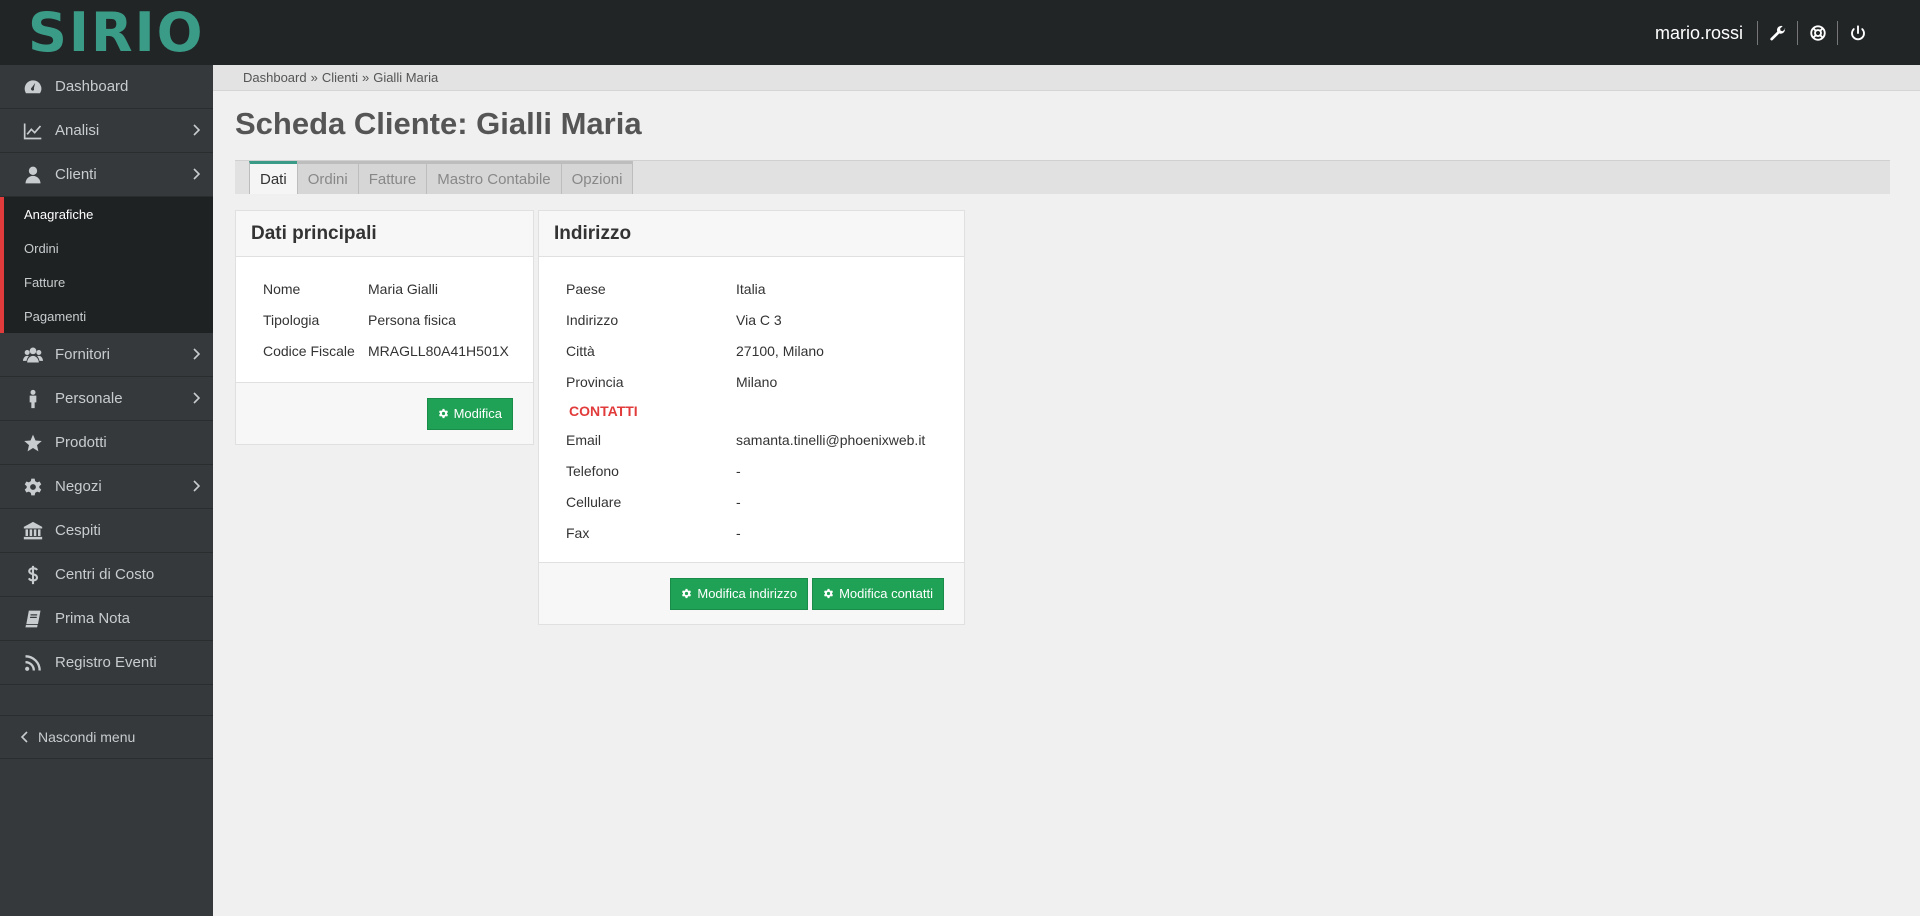 The image size is (1920, 916). I want to click on field-row: Paese Italia, so click(765, 288).